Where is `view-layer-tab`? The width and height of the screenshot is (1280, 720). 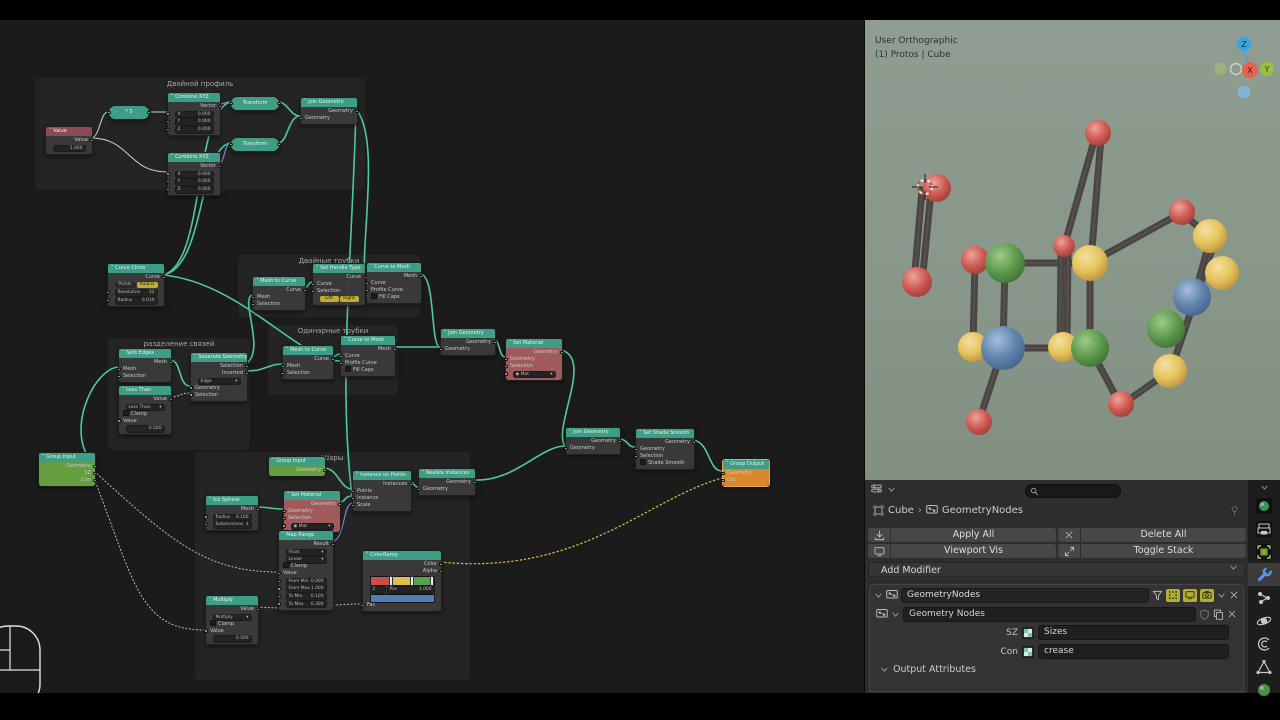
view-layer-tab is located at coordinates (1264, 551).